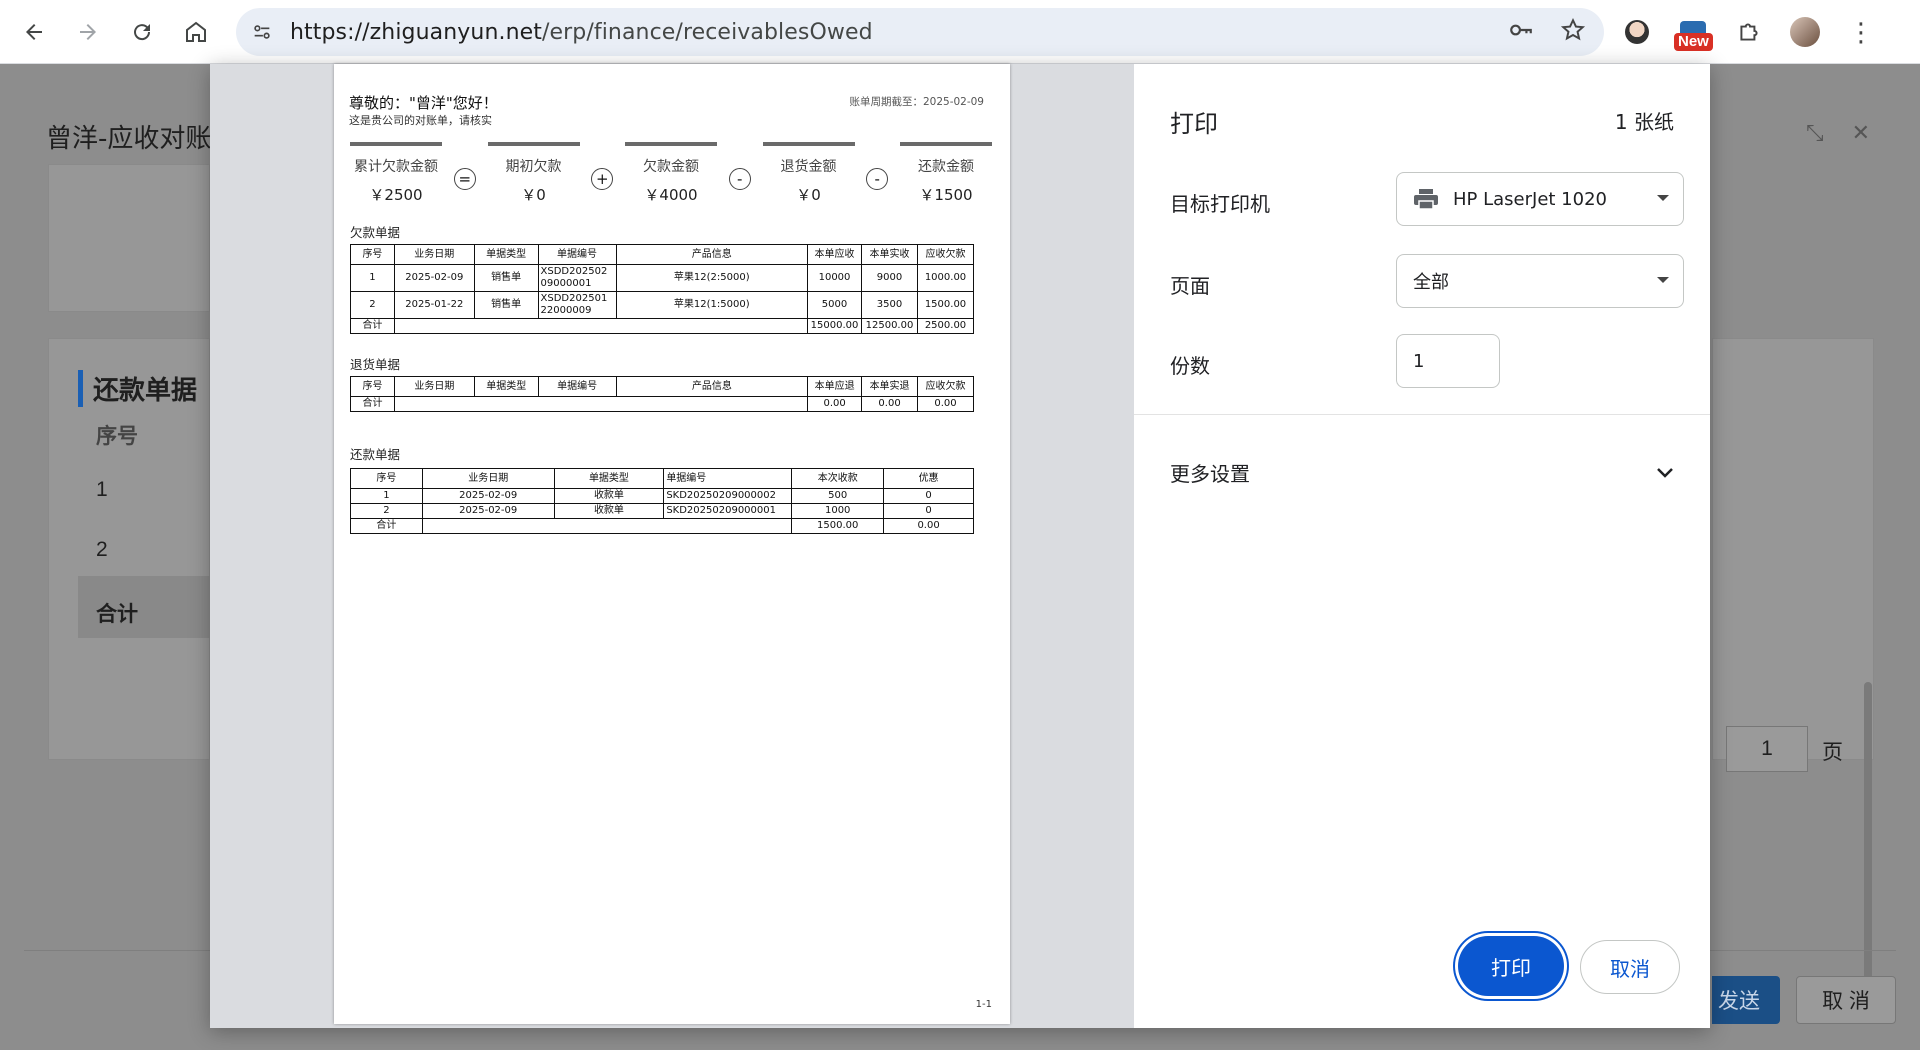 The width and height of the screenshot is (1920, 1050). I want to click on extension-profile-icon, so click(1637, 32).